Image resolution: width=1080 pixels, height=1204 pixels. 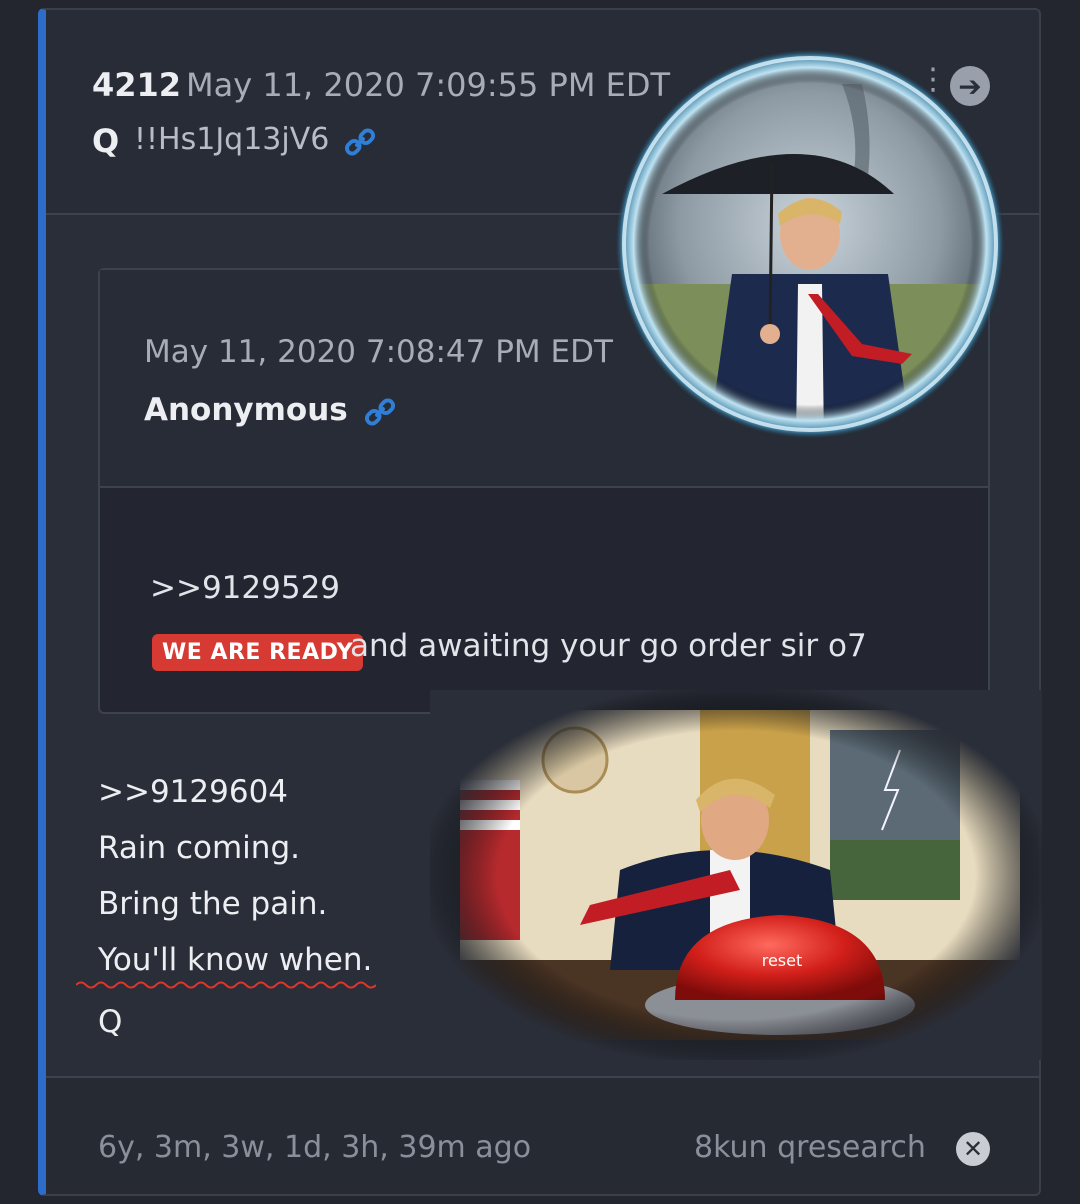 I want to click on reply-line: Bring the pain., so click(x=213, y=904).